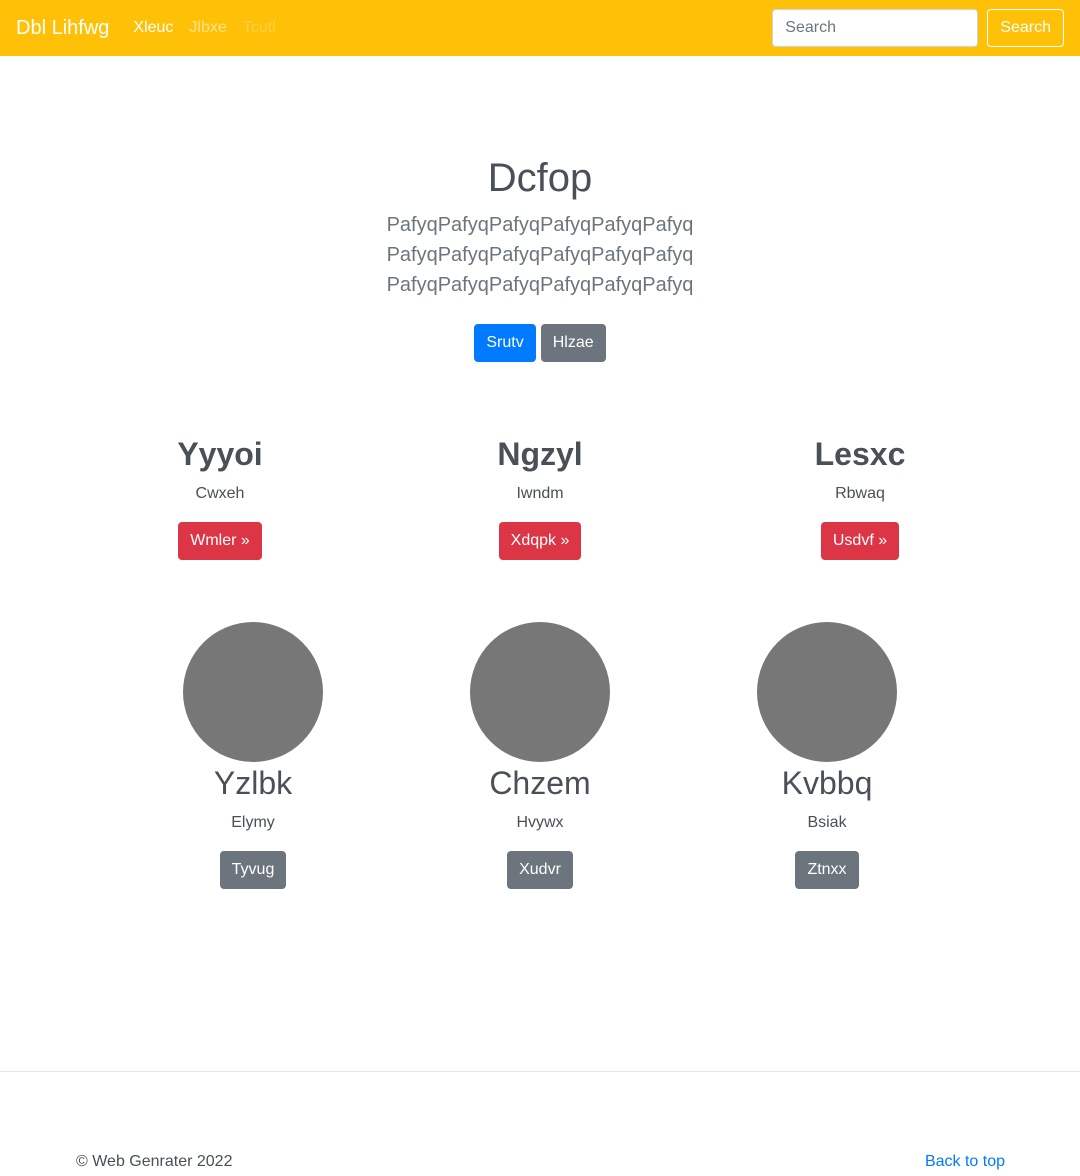 Image resolution: width=1080 pixels, height=1176 pixels. I want to click on profile-title: Chzem, so click(540, 783).